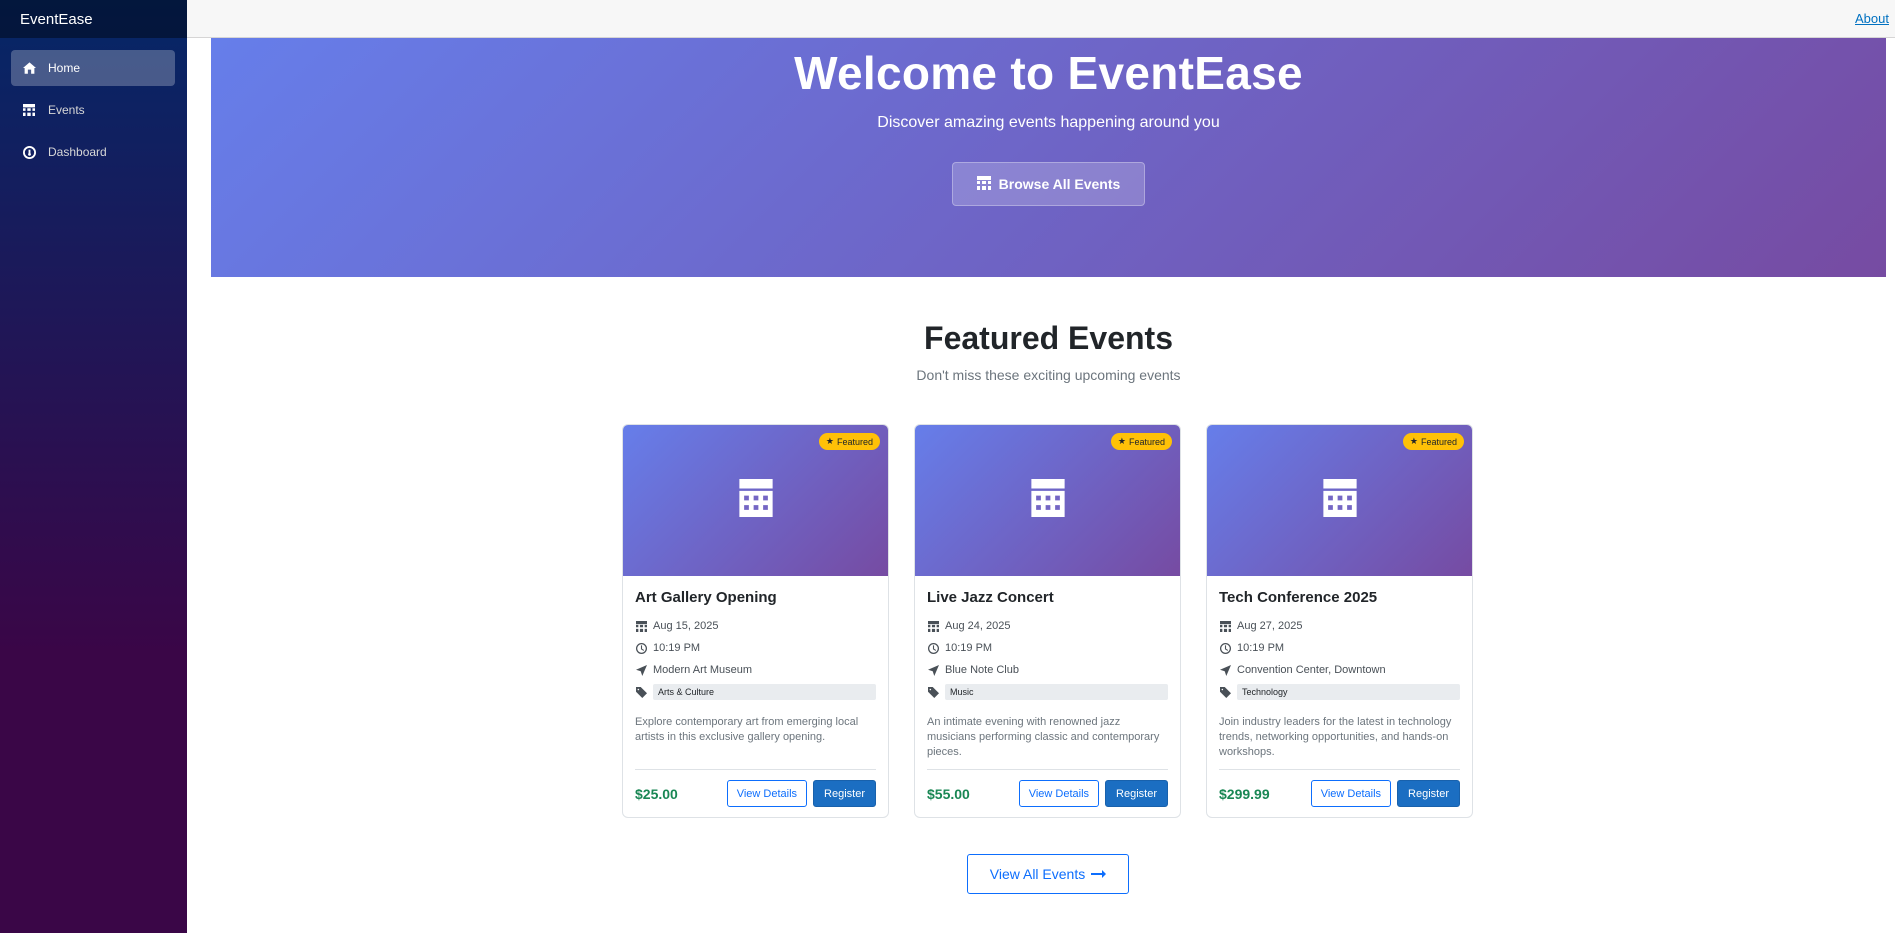 This screenshot has width=1895, height=933. What do you see at coordinates (1872, 18) in the screenshot?
I see `about-link: About` at bounding box center [1872, 18].